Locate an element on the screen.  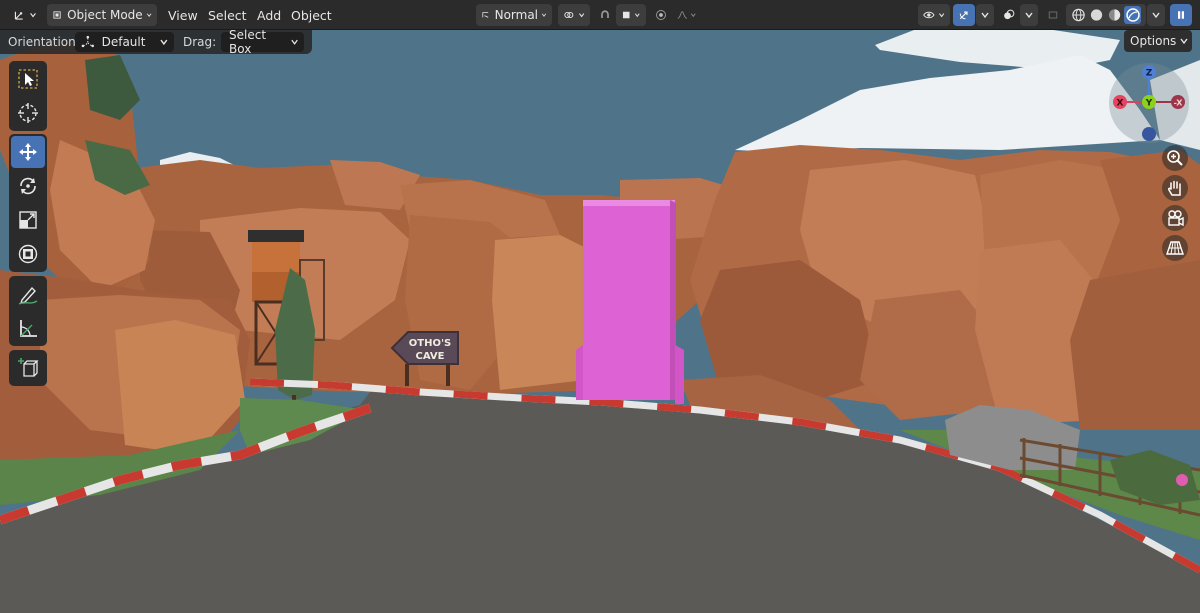
xray-icon is located at coordinates (1053, 15).